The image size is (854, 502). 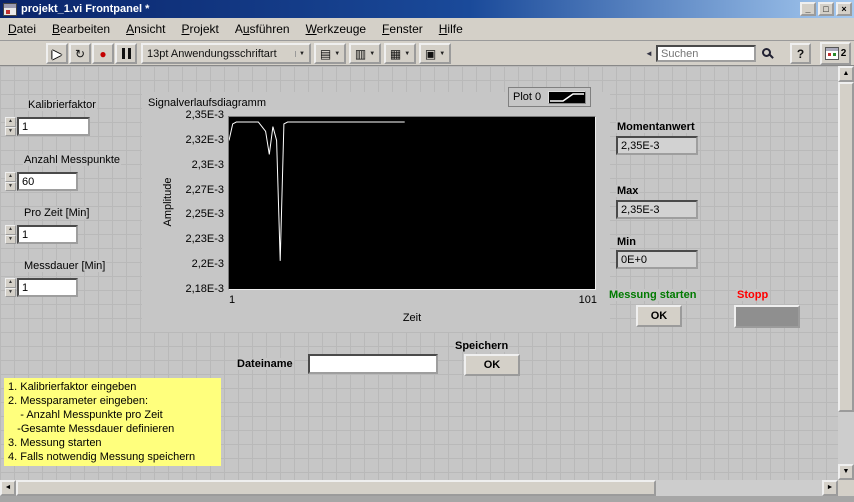 What do you see at coordinates (846, 74) in the screenshot?
I see `scroll-up-icon: ▲` at bounding box center [846, 74].